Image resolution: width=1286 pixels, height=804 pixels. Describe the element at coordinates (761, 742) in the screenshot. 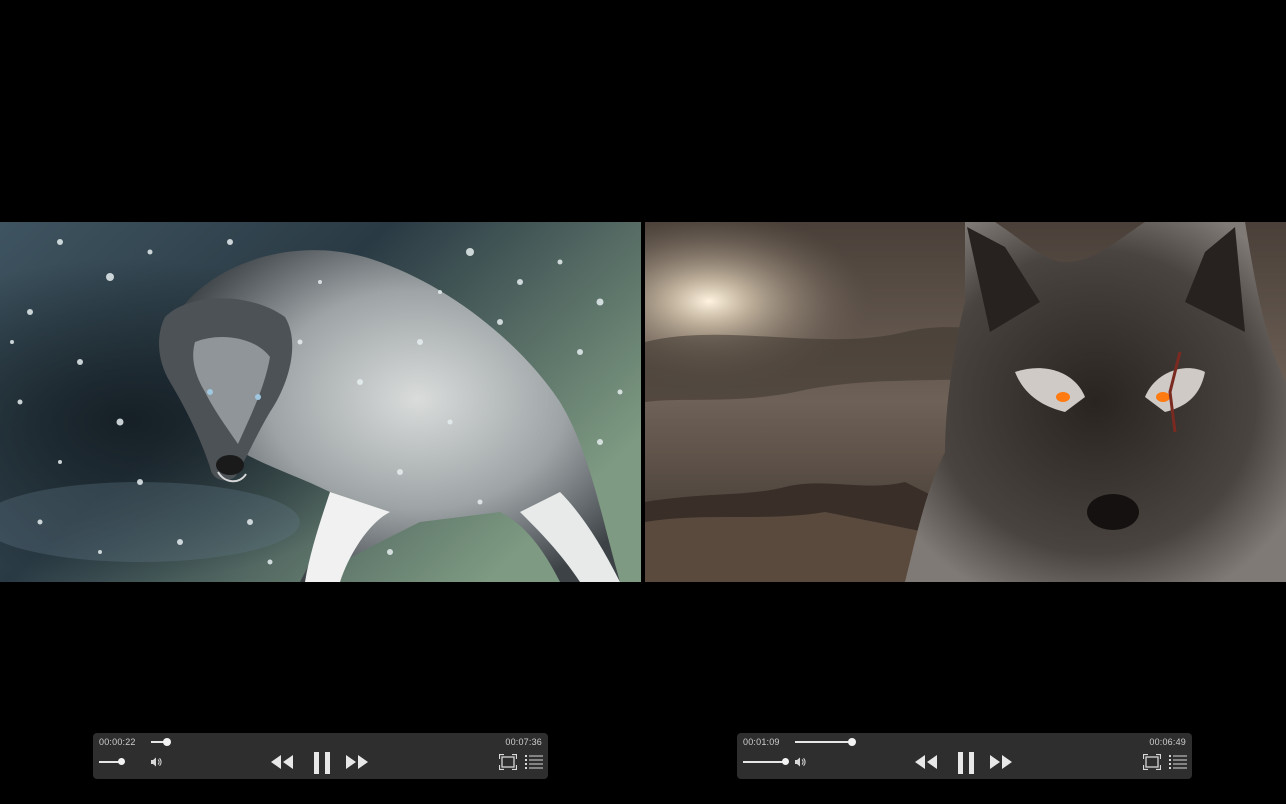

I see `elapsed-time: 00:01:09` at that location.